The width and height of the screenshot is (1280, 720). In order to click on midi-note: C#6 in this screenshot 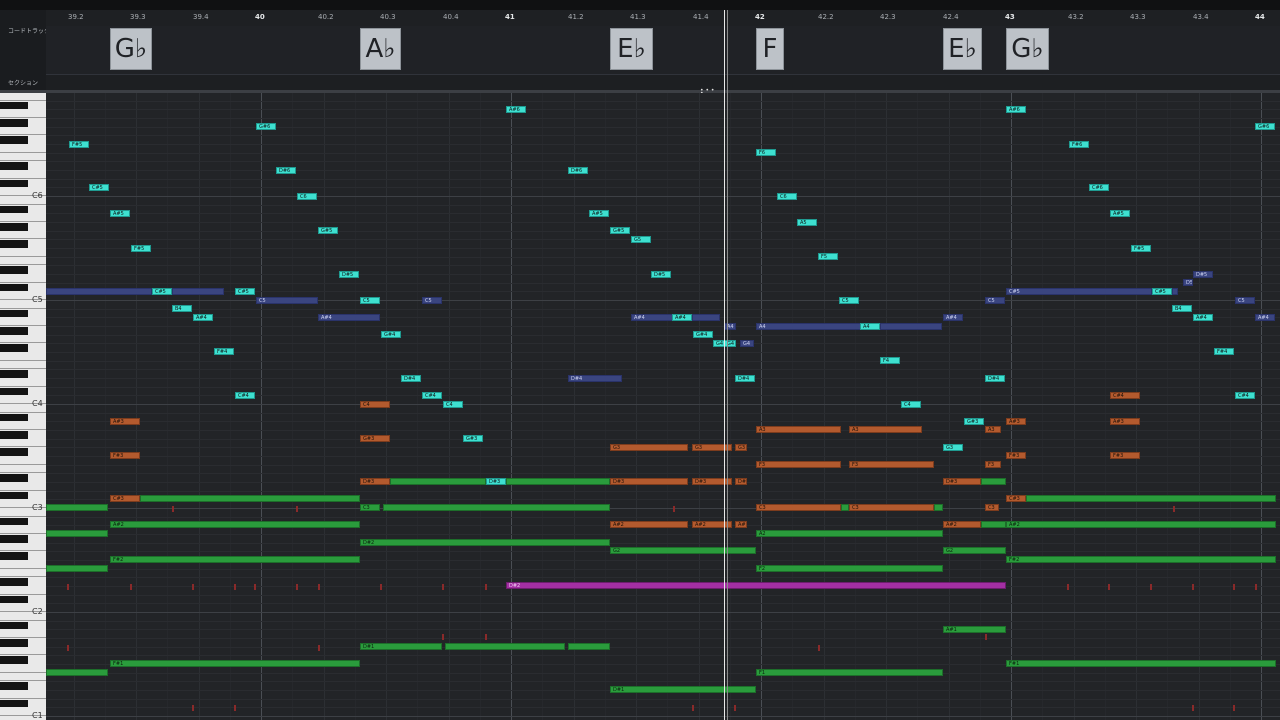, I will do `click(1099, 187)`.